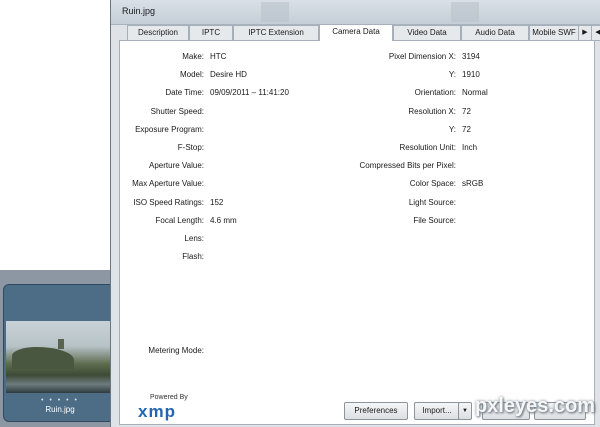 This screenshot has height=427, width=600. I want to click on thumbnail-panel: • • • • • Ruin.jpg, so click(60, 353).